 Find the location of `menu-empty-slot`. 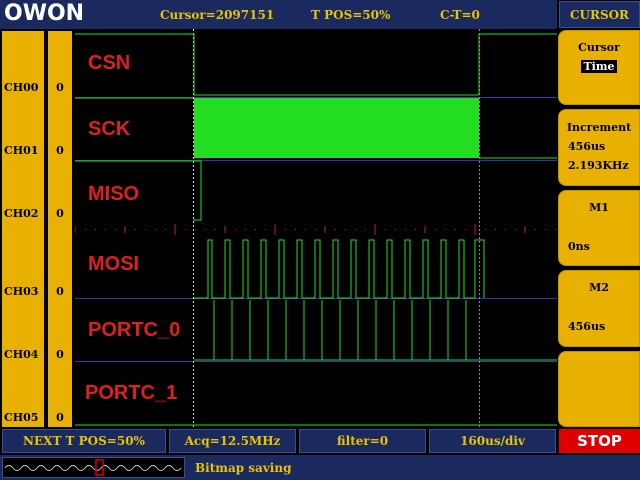

menu-empty-slot is located at coordinates (599, 389).